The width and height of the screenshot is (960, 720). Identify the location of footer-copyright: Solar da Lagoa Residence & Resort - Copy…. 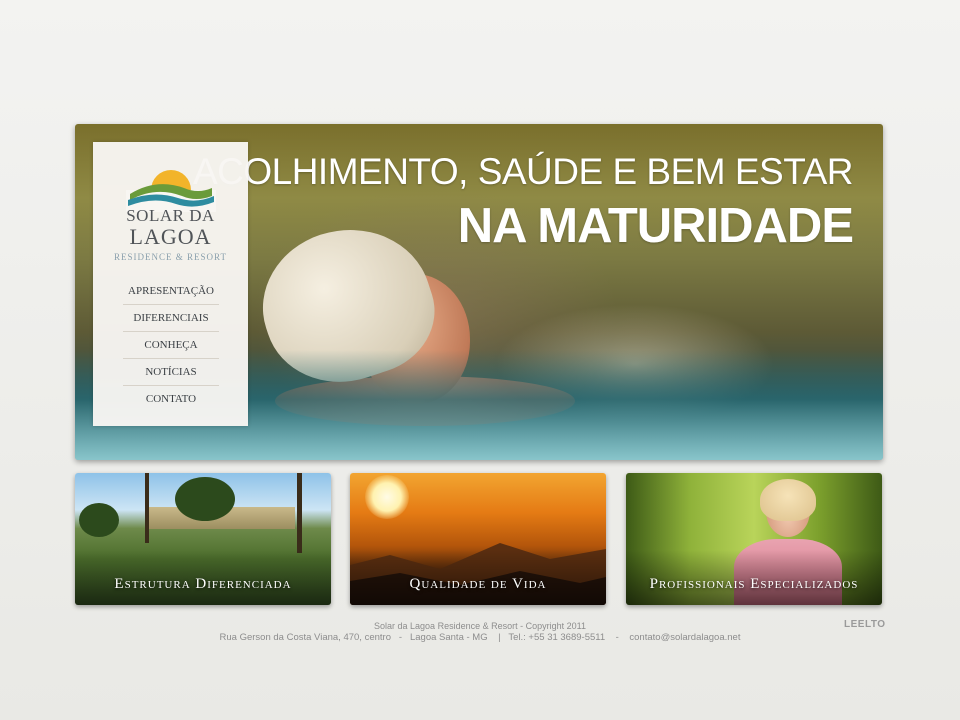
(480, 626).